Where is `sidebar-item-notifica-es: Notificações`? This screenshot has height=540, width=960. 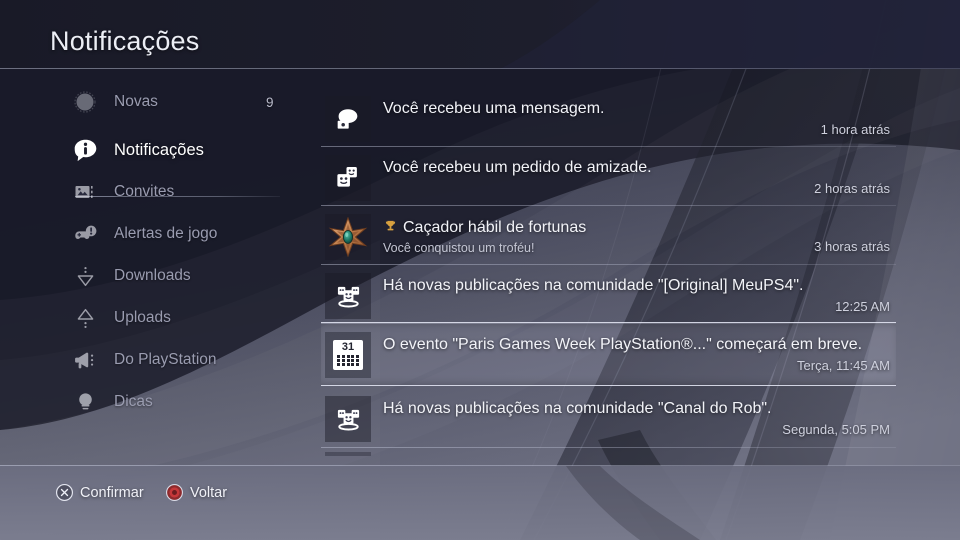
sidebar-item-notifica-es: Notificações is located at coordinates (190, 150).